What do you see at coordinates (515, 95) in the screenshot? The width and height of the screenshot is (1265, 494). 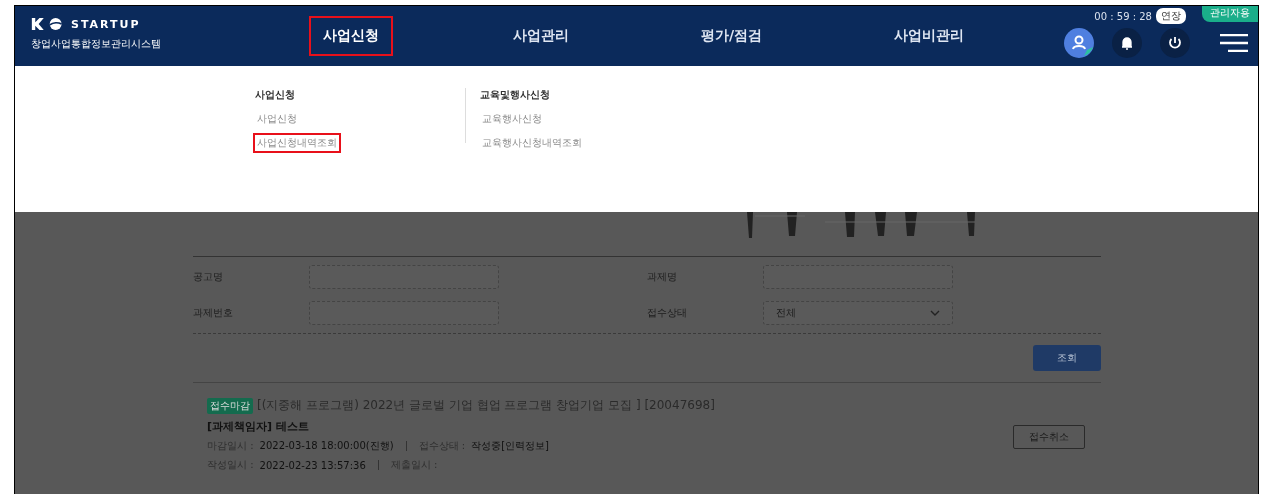 I see `menu-group-title: 교육및행사신청` at bounding box center [515, 95].